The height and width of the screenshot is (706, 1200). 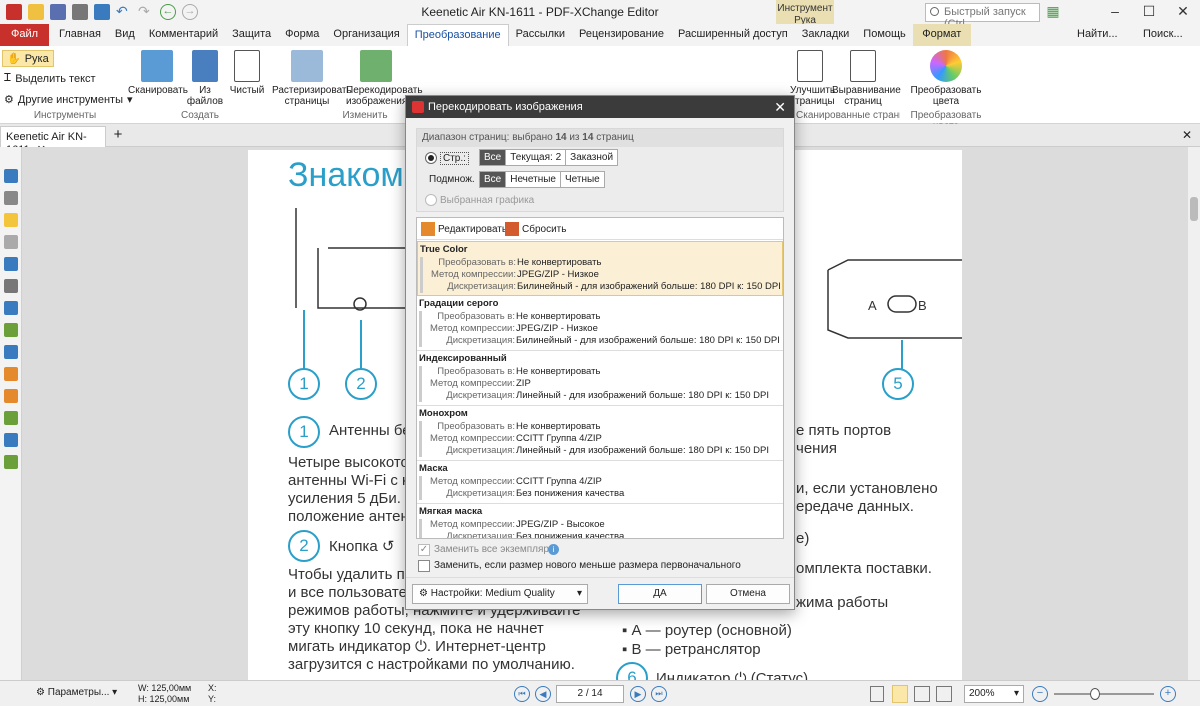 I want to click on search-panel-icon, so click(x=11, y=462).